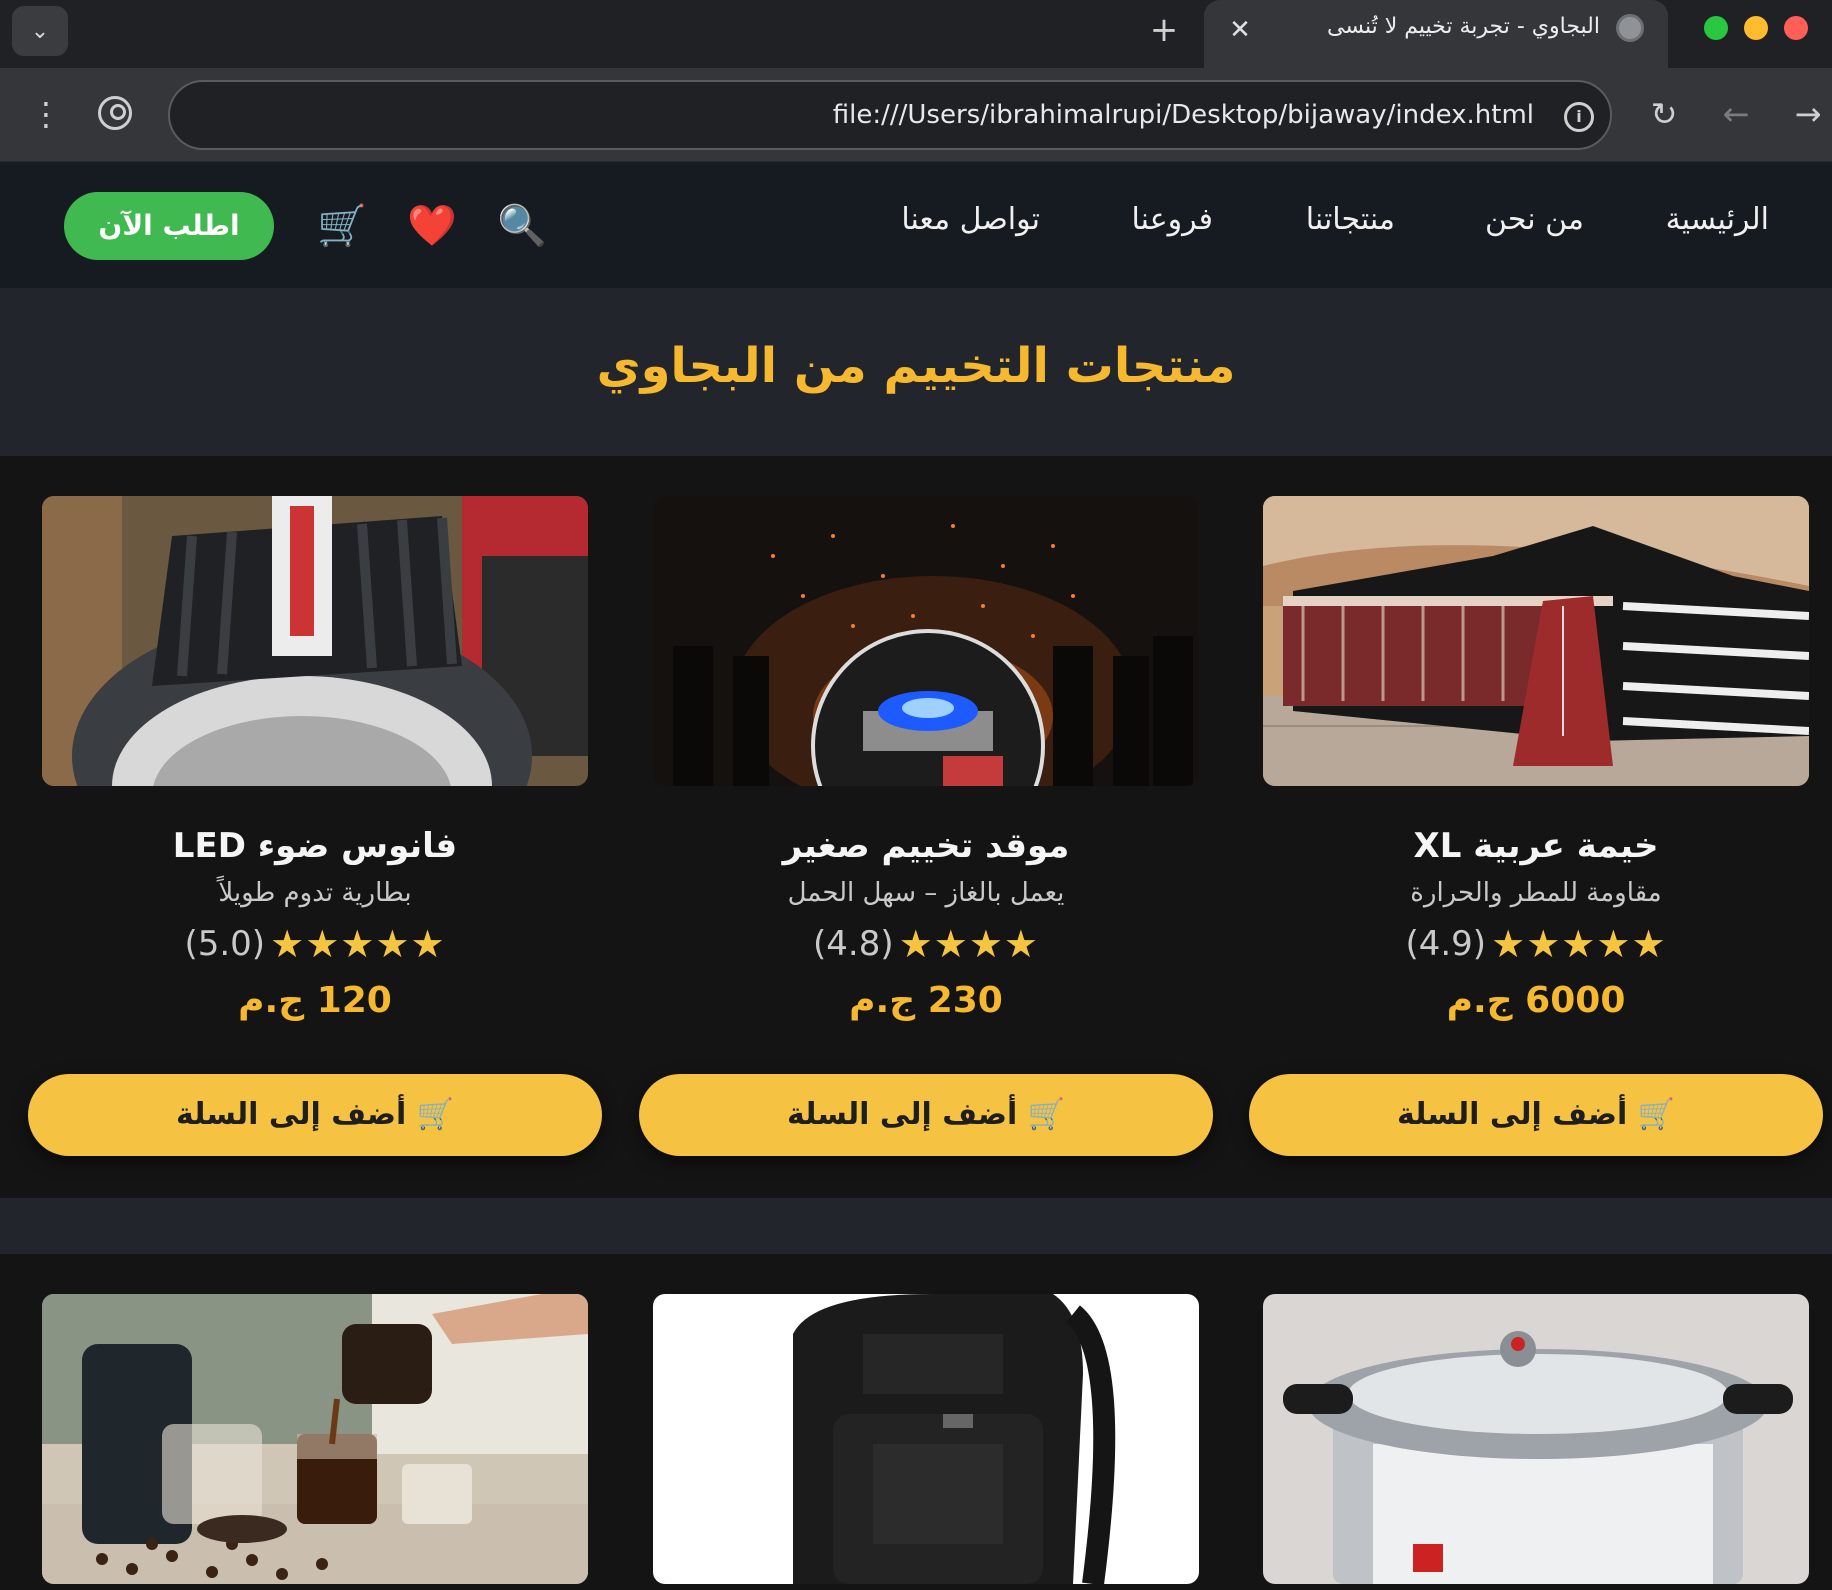  Describe the element at coordinates (916, 366) in the screenshot. I see `page-title: منتجات التخييم من البجاوي` at that location.